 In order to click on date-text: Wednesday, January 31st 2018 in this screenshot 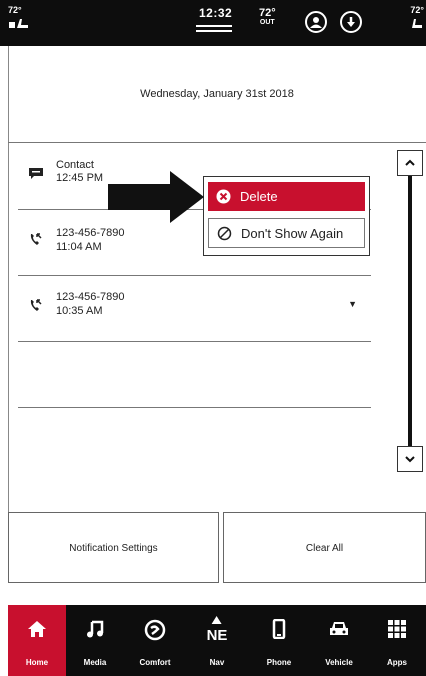, I will do `click(217, 94)`.